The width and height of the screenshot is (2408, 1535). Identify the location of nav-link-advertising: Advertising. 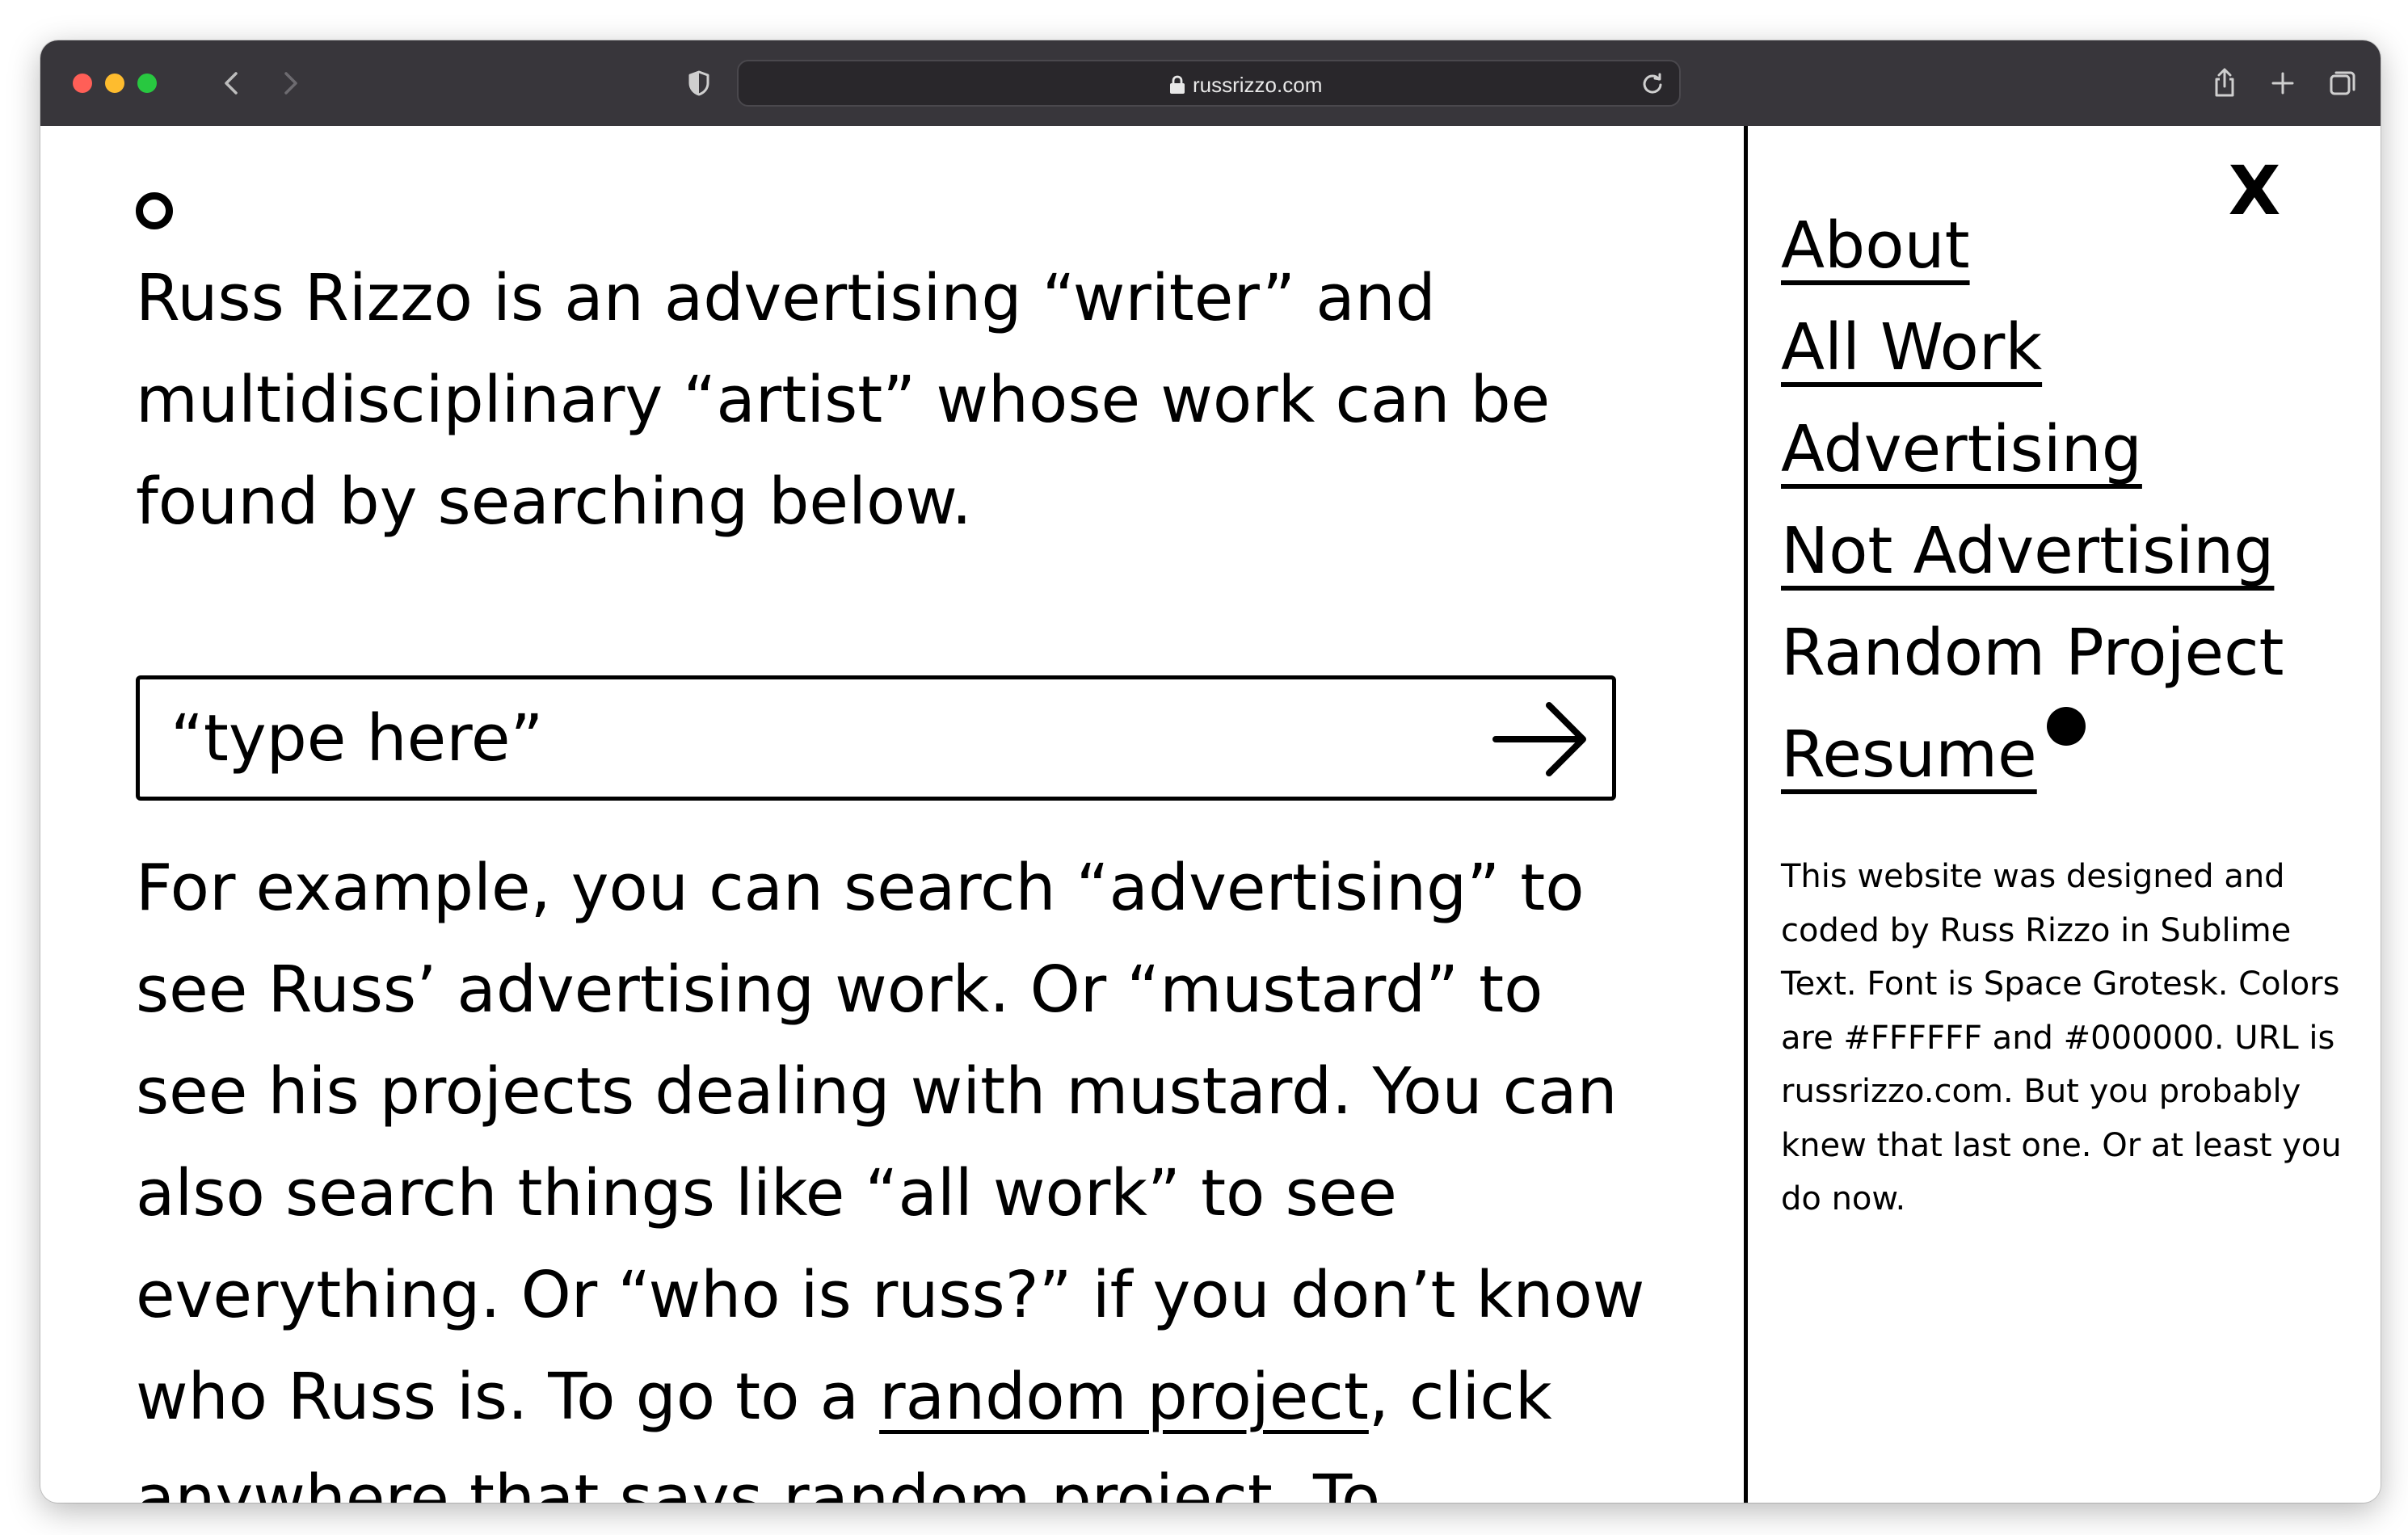
(1961, 449).